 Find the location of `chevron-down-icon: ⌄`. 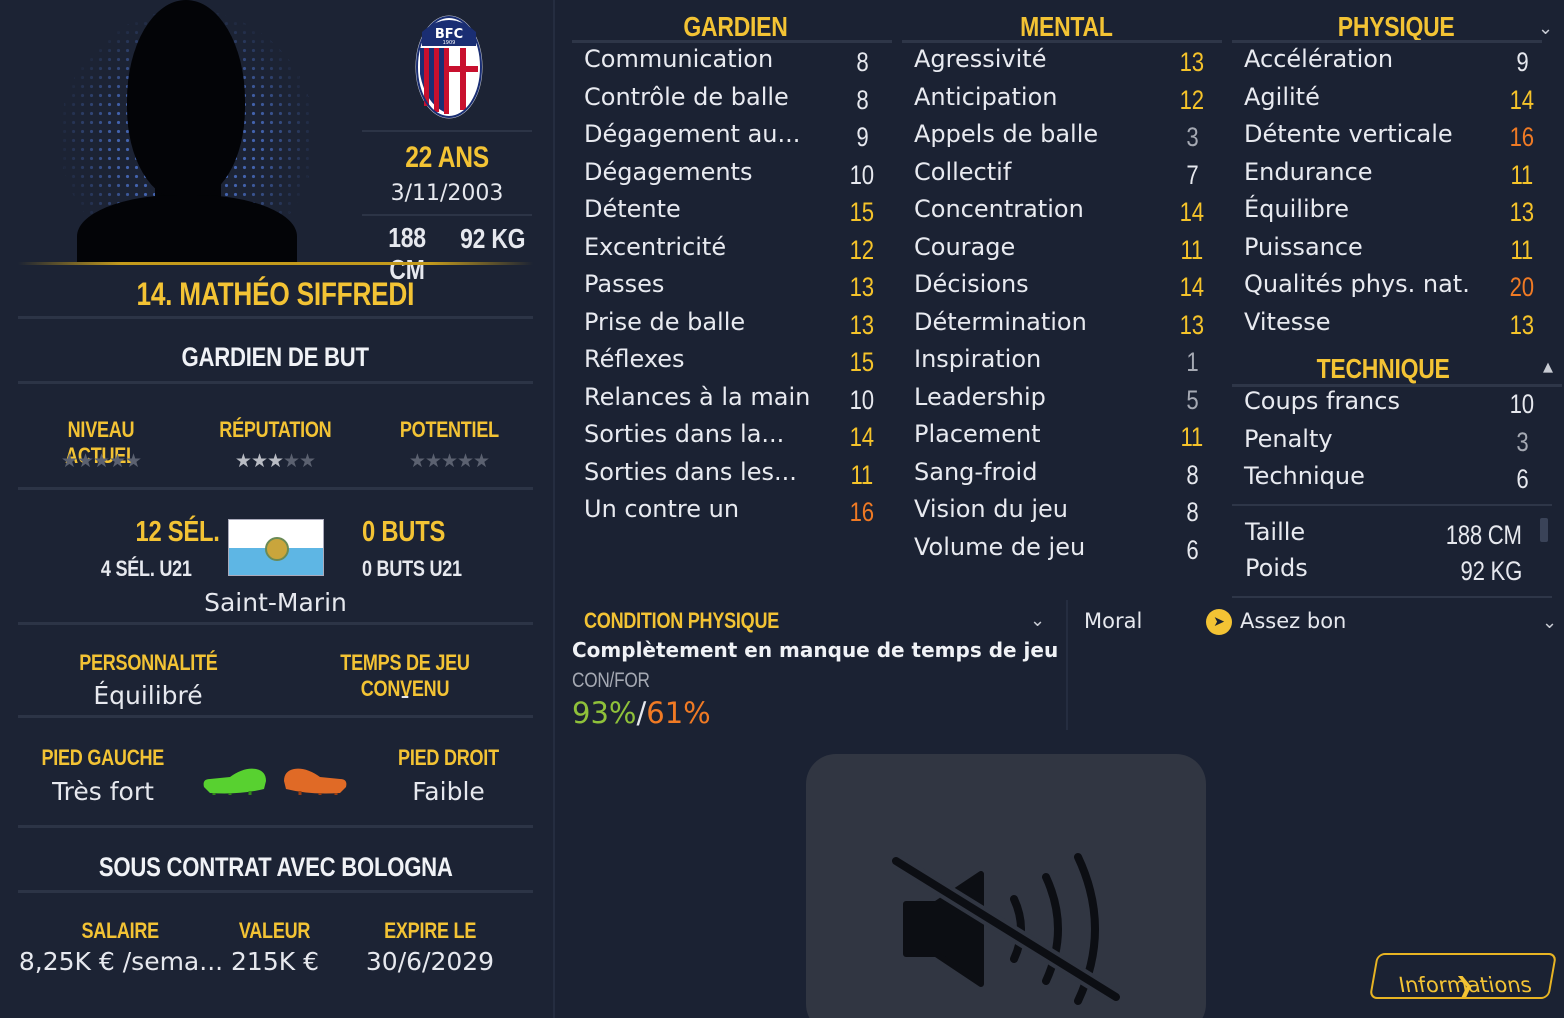

chevron-down-icon: ⌄ is located at coordinates (1545, 28).